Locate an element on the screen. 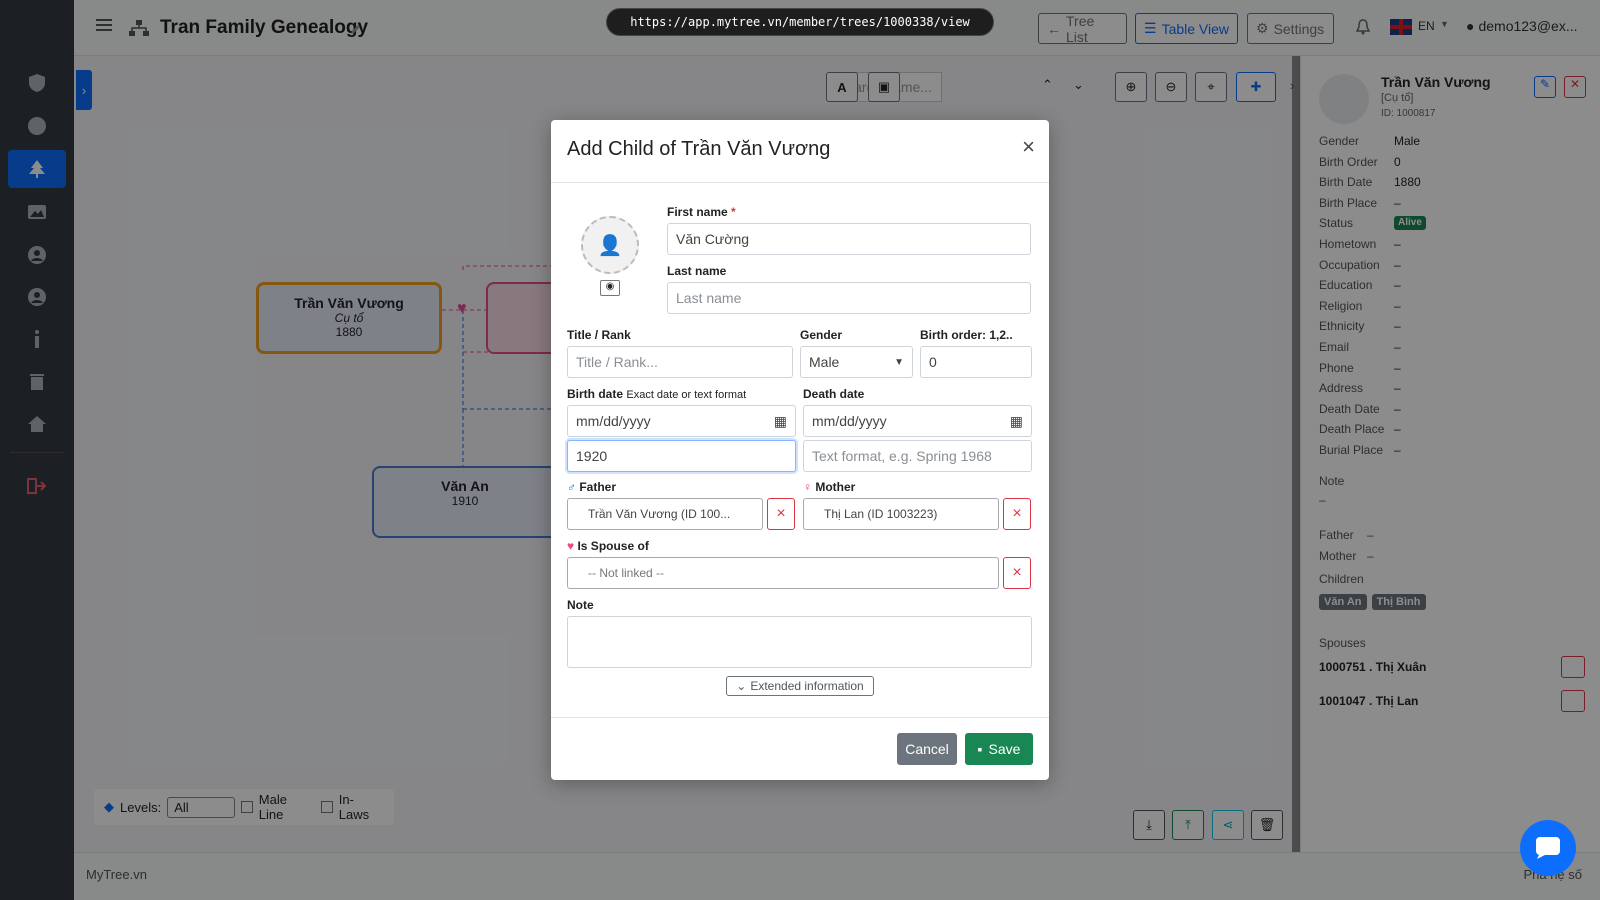 The height and width of the screenshot is (900, 1600). cancel-button: Cancel is located at coordinates (927, 749).